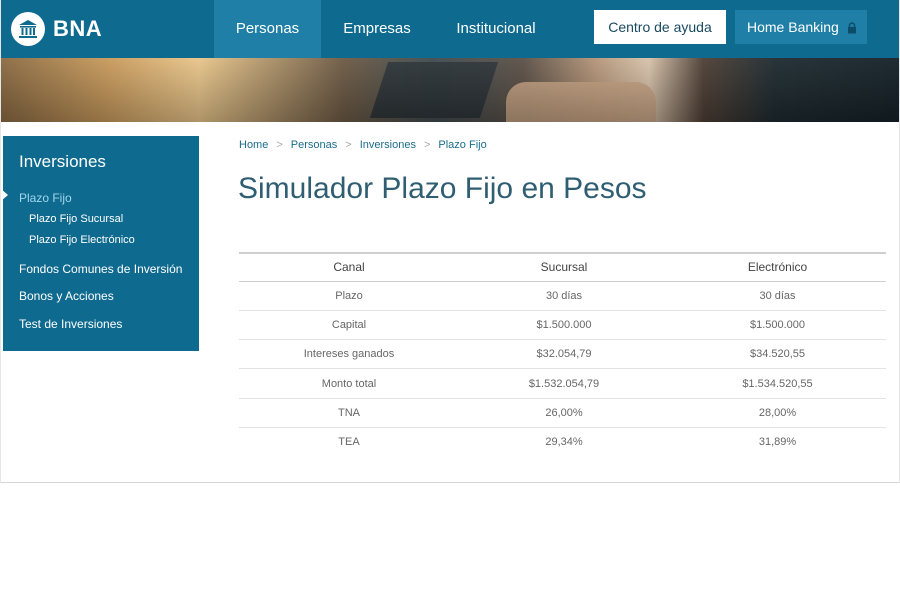  Describe the element at coordinates (777, 267) in the screenshot. I see `column-header-electronico: Electrónico` at that location.